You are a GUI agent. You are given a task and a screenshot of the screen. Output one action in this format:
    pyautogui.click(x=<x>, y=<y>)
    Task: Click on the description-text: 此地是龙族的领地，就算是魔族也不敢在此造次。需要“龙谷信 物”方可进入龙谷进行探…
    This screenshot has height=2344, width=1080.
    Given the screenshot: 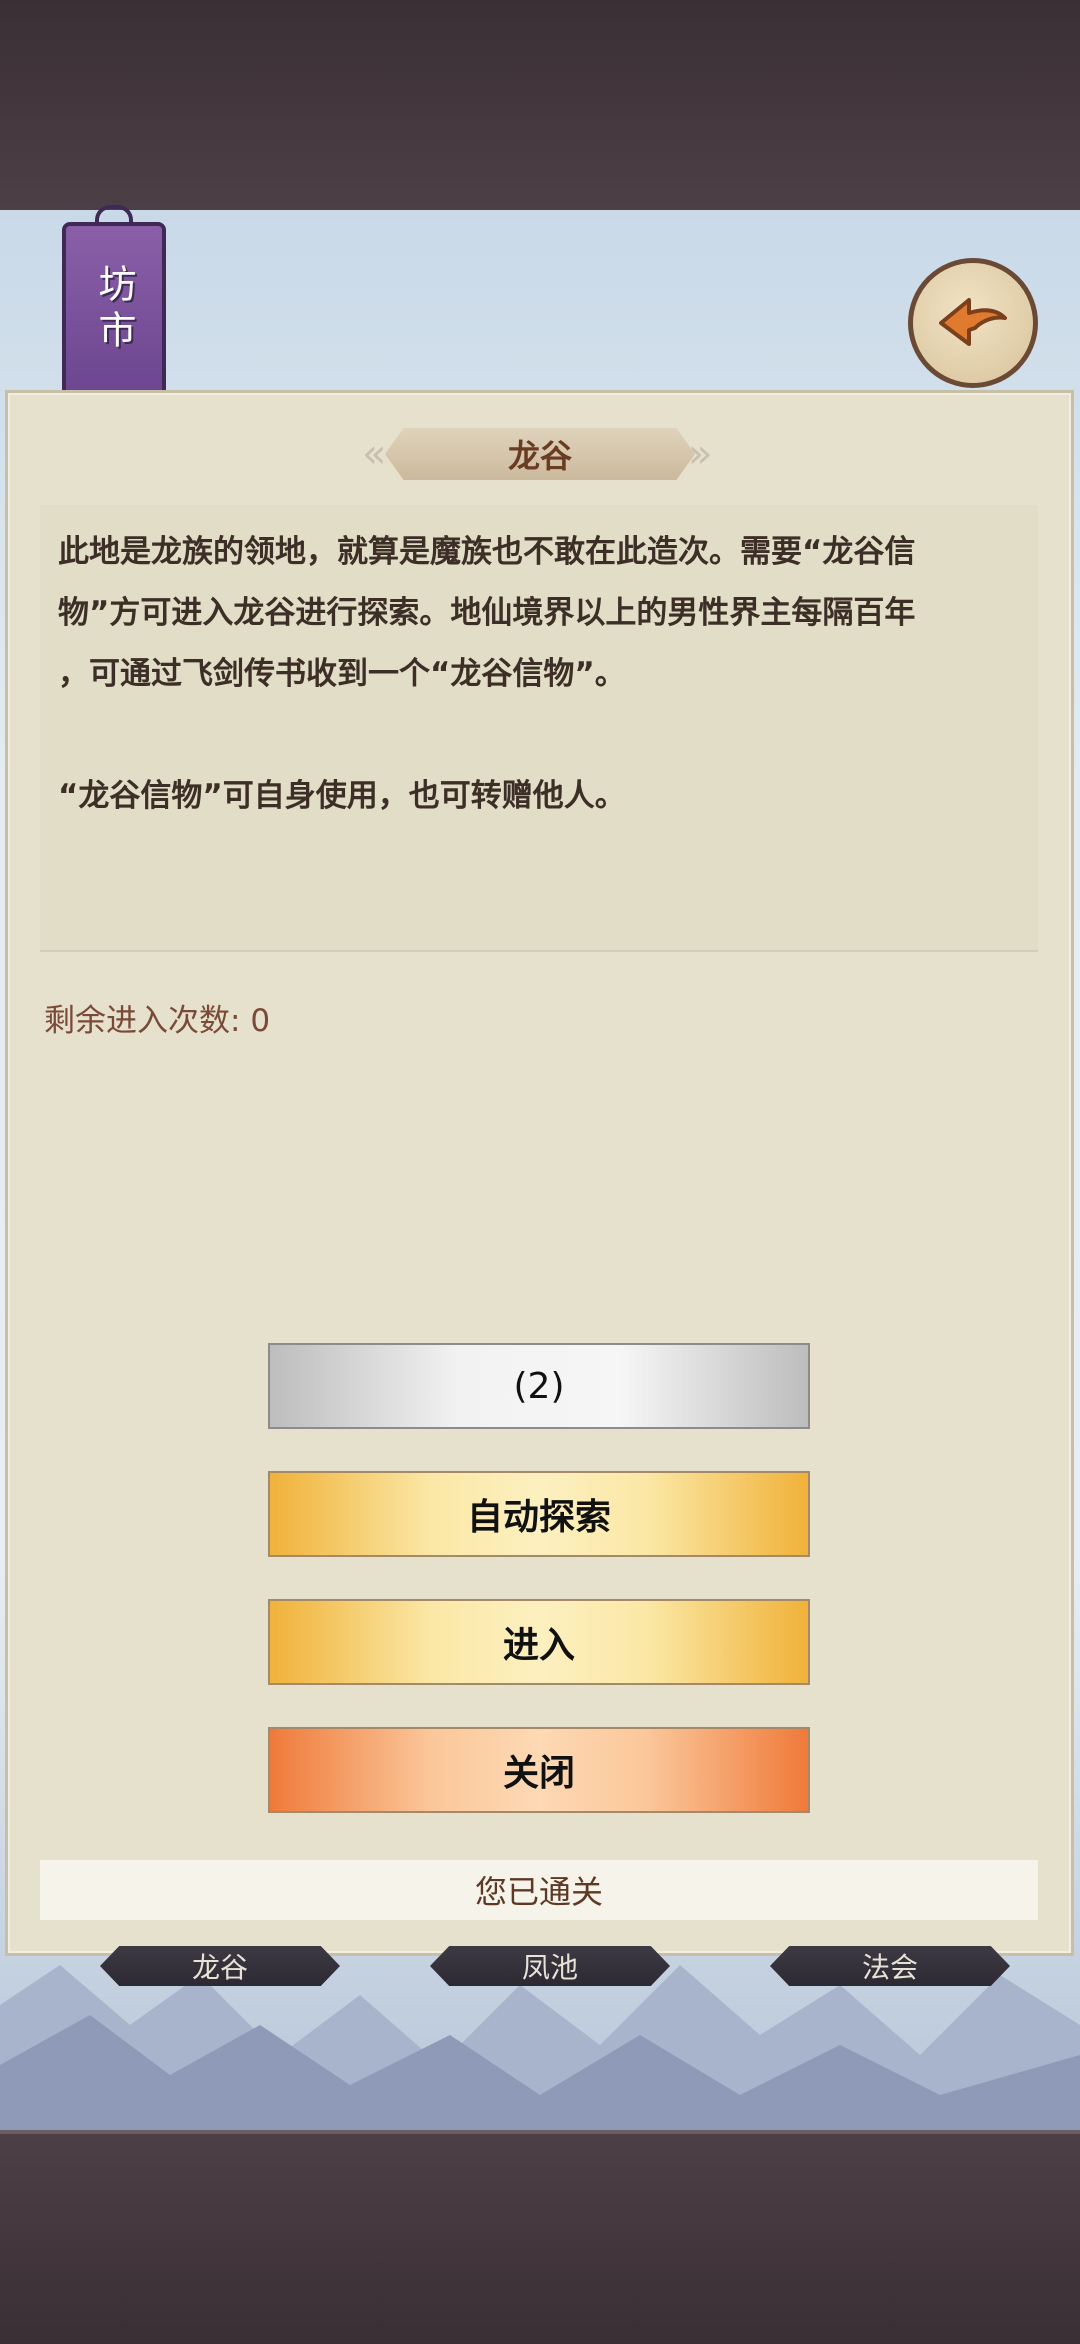 What is the action you would take?
    pyautogui.click(x=487, y=674)
    